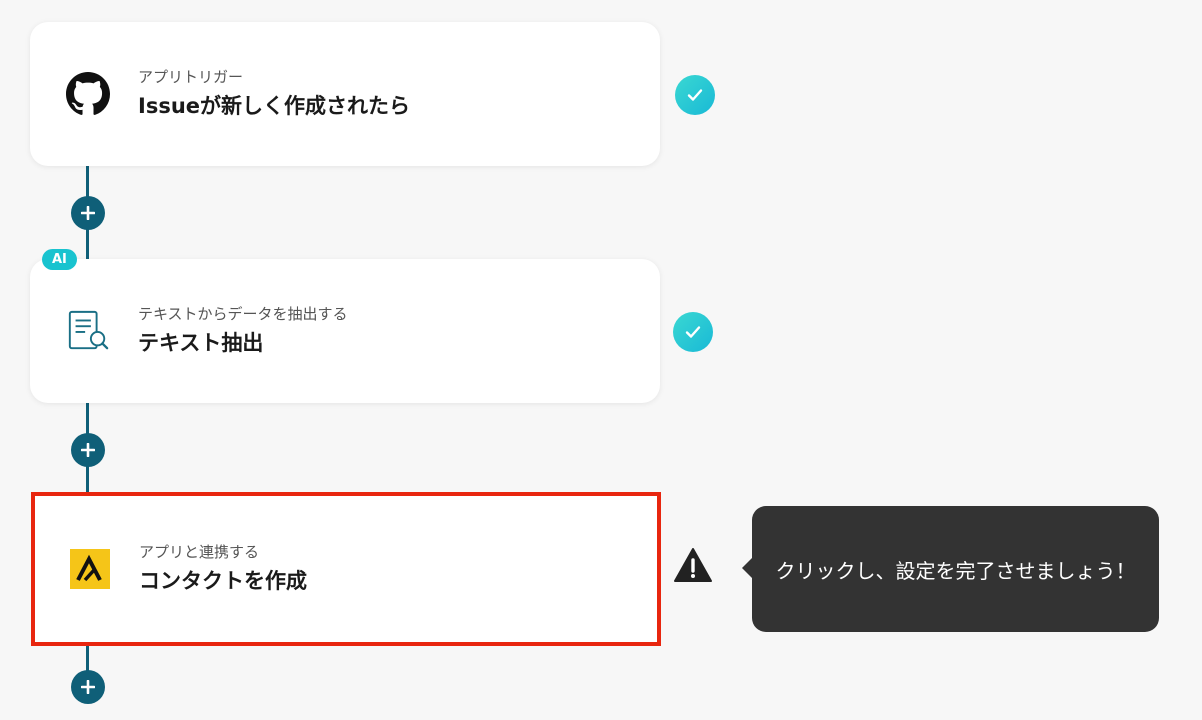  I want to click on step-card-trigger: アプリトリガー Issueが新しく作成されたら, so click(345, 94).